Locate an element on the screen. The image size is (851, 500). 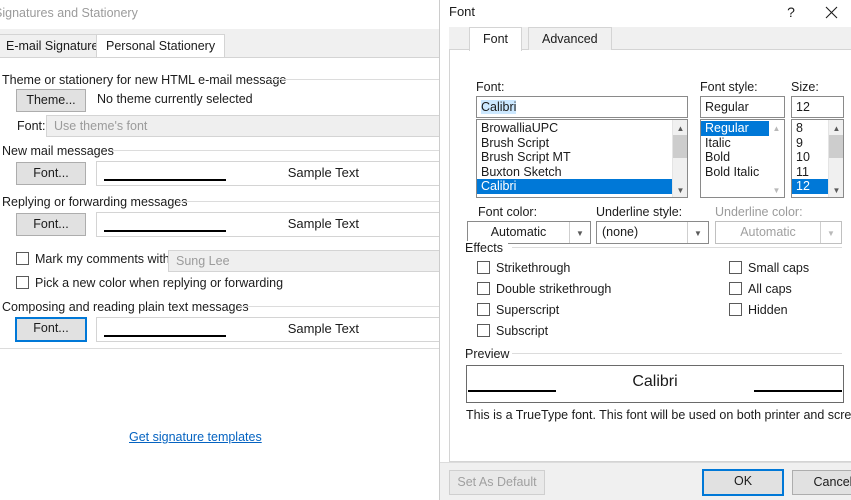
mark-comments-checkbox-box is located at coordinates (22, 258).